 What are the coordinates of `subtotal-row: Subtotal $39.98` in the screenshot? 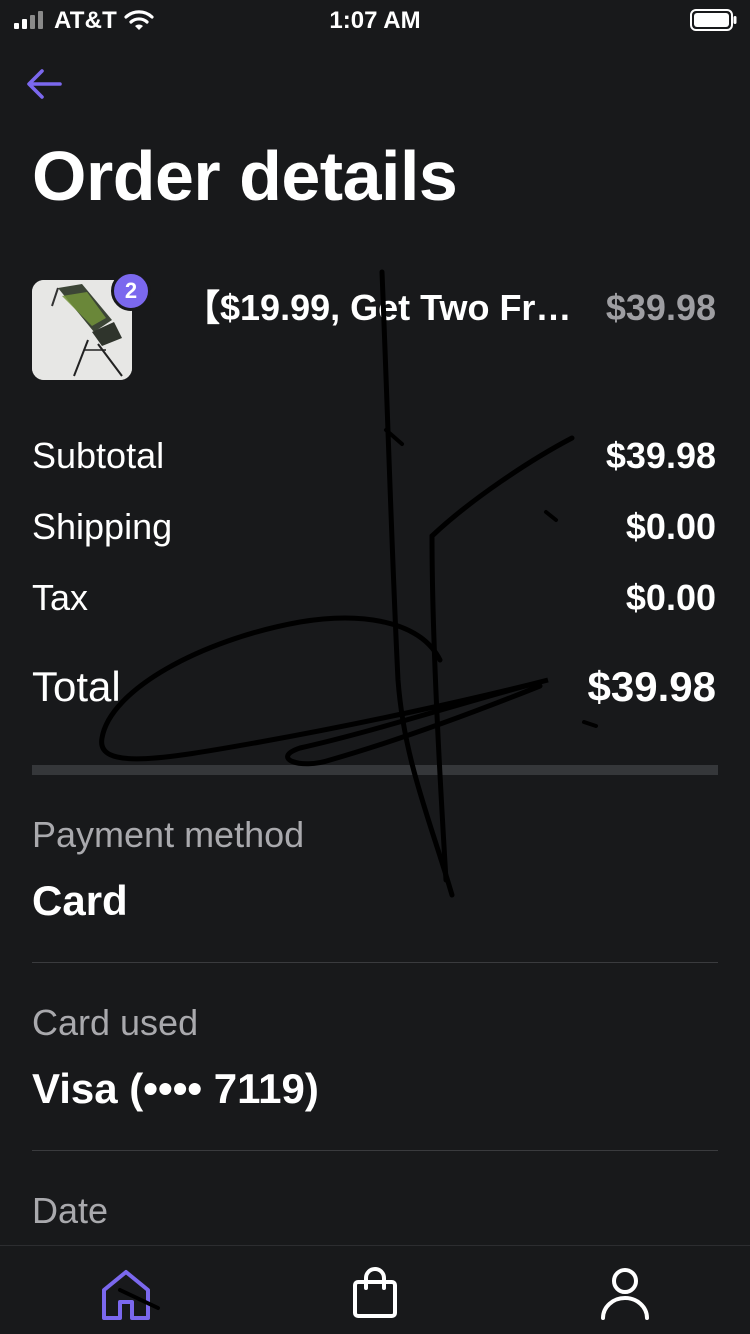 It's located at (374, 456).